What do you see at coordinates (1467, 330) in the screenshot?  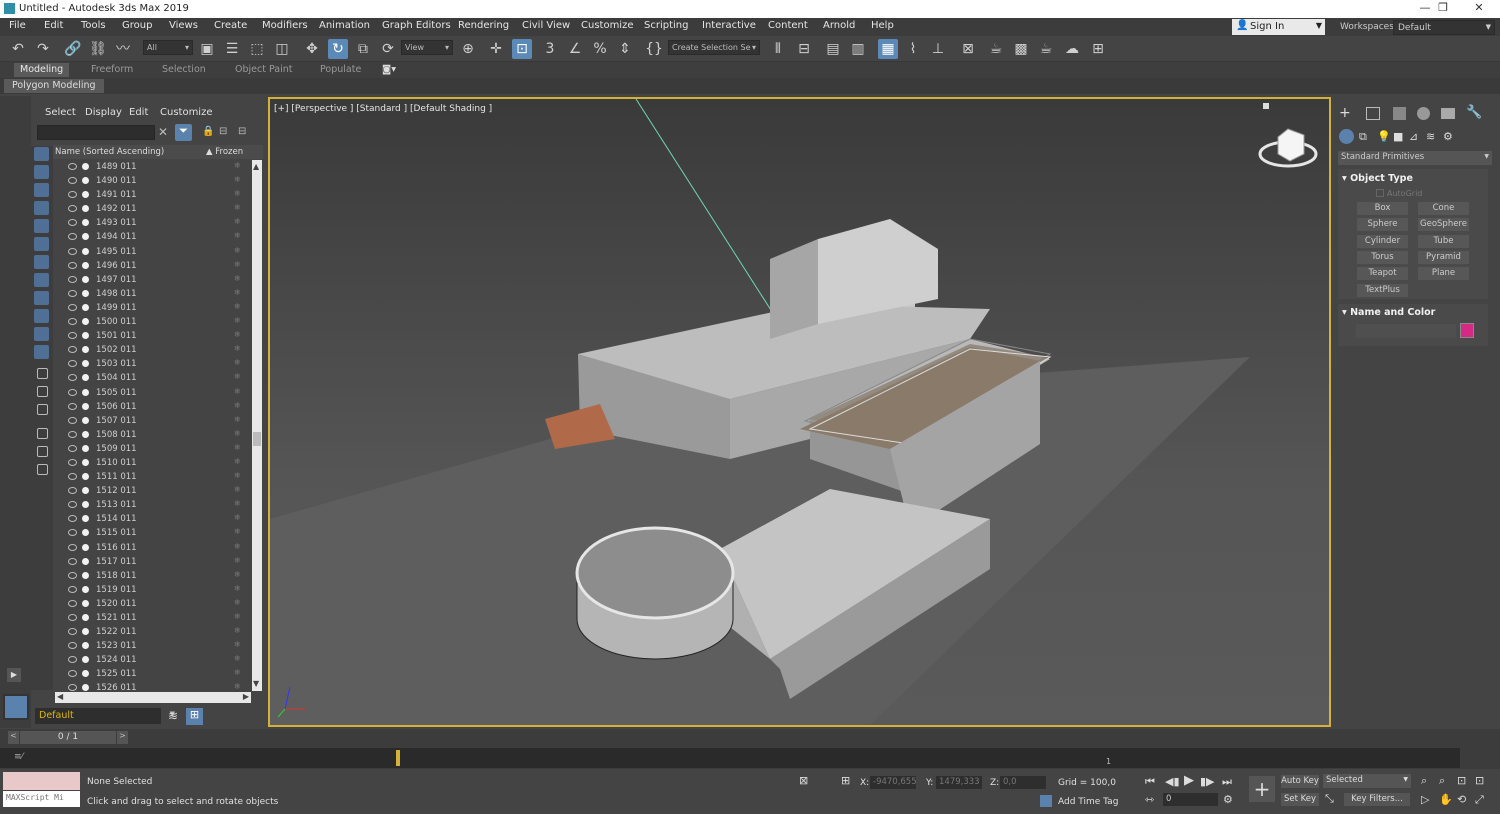 I see `object-color-swatch` at bounding box center [1467, 330].